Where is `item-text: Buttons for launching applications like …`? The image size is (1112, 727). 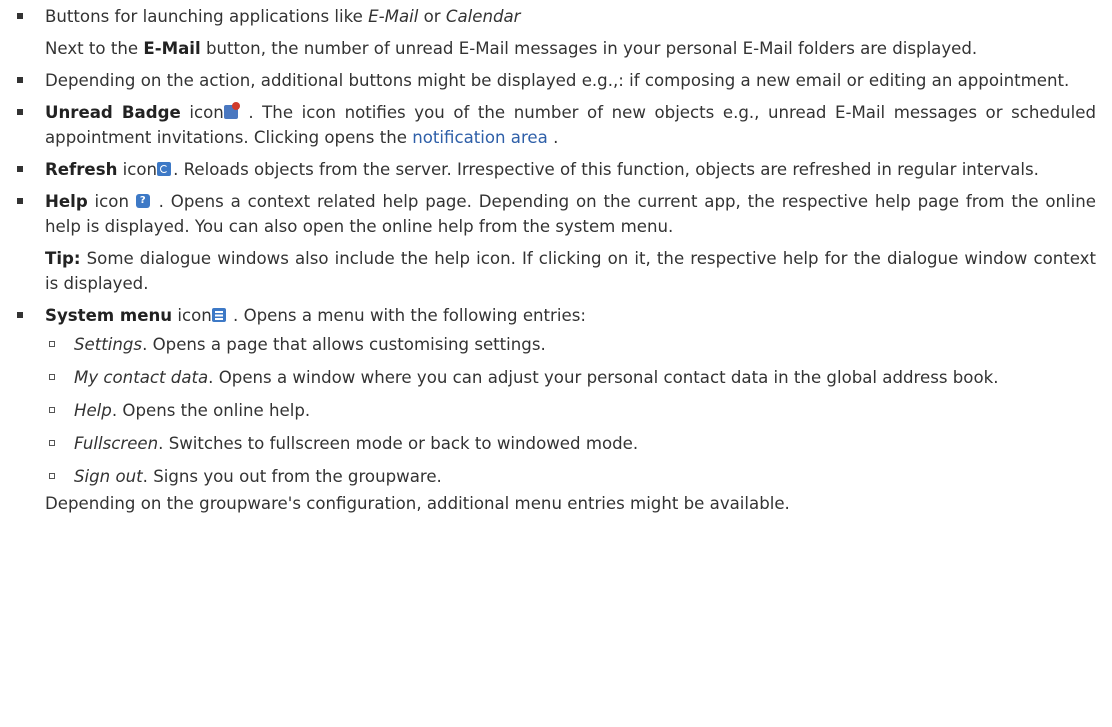 item-text: Buttons for launching applications like … is located at coordinates (283, 16).